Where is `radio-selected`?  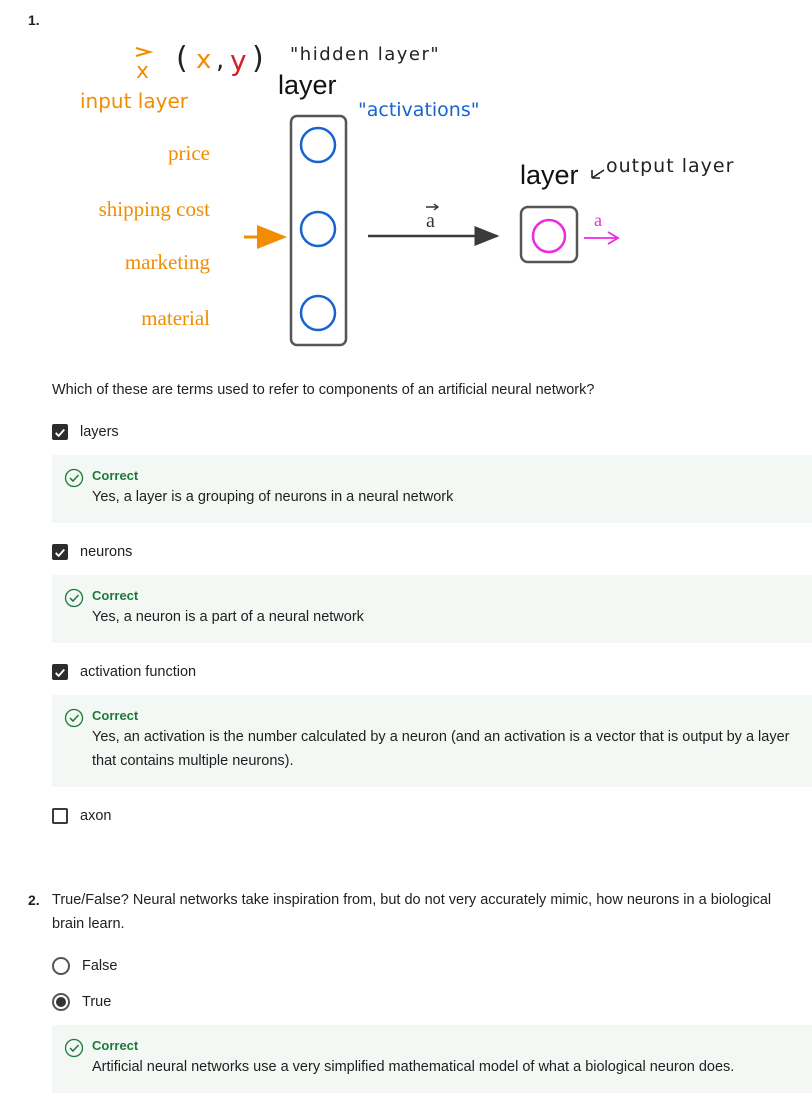
radio-selected is located at coordinates (61, 1002).